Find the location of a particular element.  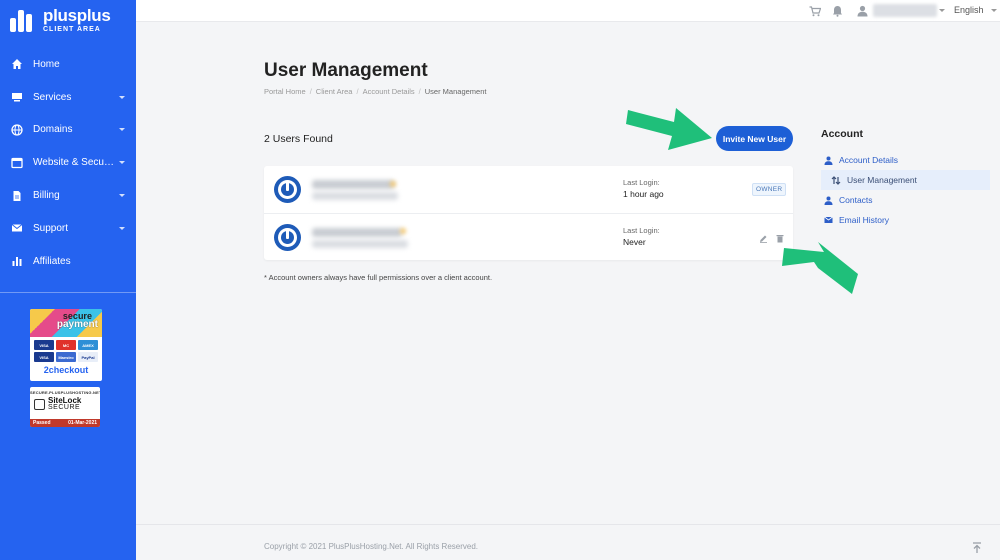

panel-item-contacts: Contacts is located at coordinates (906, 200).